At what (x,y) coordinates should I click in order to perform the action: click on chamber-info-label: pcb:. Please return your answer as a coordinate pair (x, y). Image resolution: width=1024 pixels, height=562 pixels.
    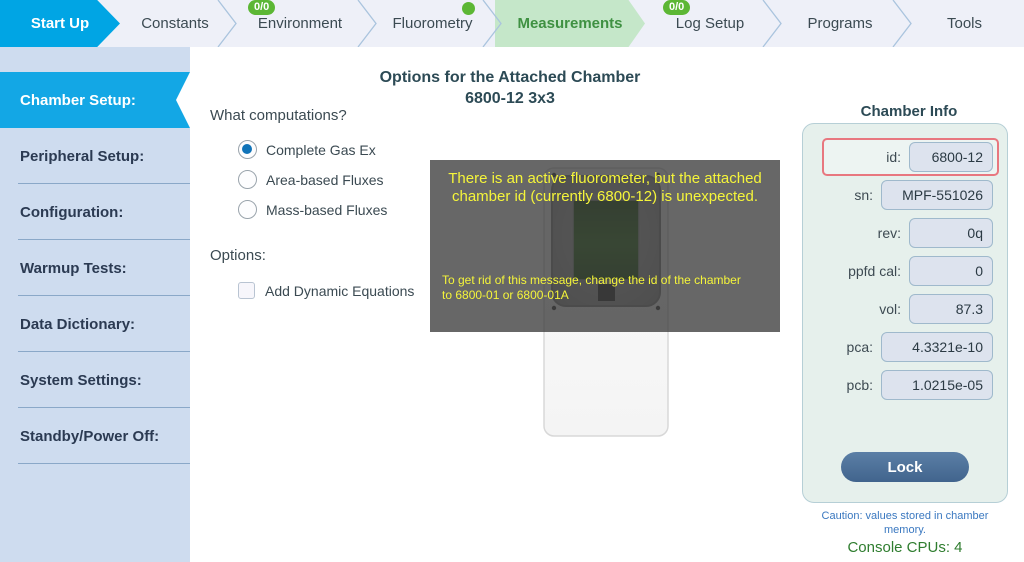
    Looking at the image, I should click on (859, 385).